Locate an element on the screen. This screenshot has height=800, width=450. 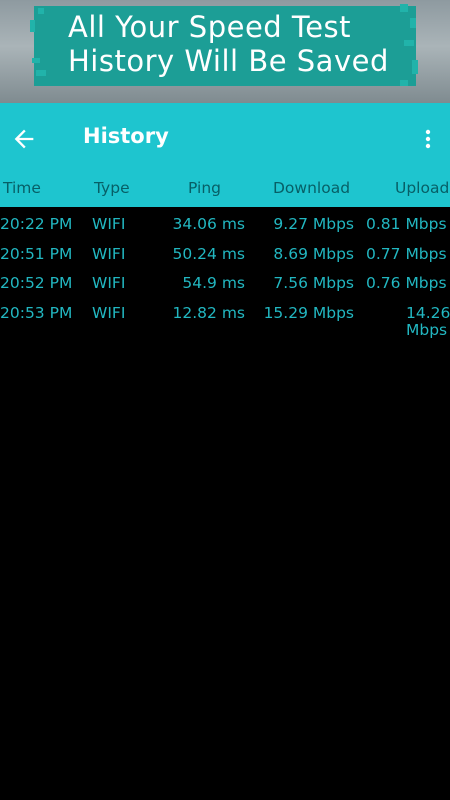
cell-upload: 14.26 Mbps is located at coordinates (428, 322).